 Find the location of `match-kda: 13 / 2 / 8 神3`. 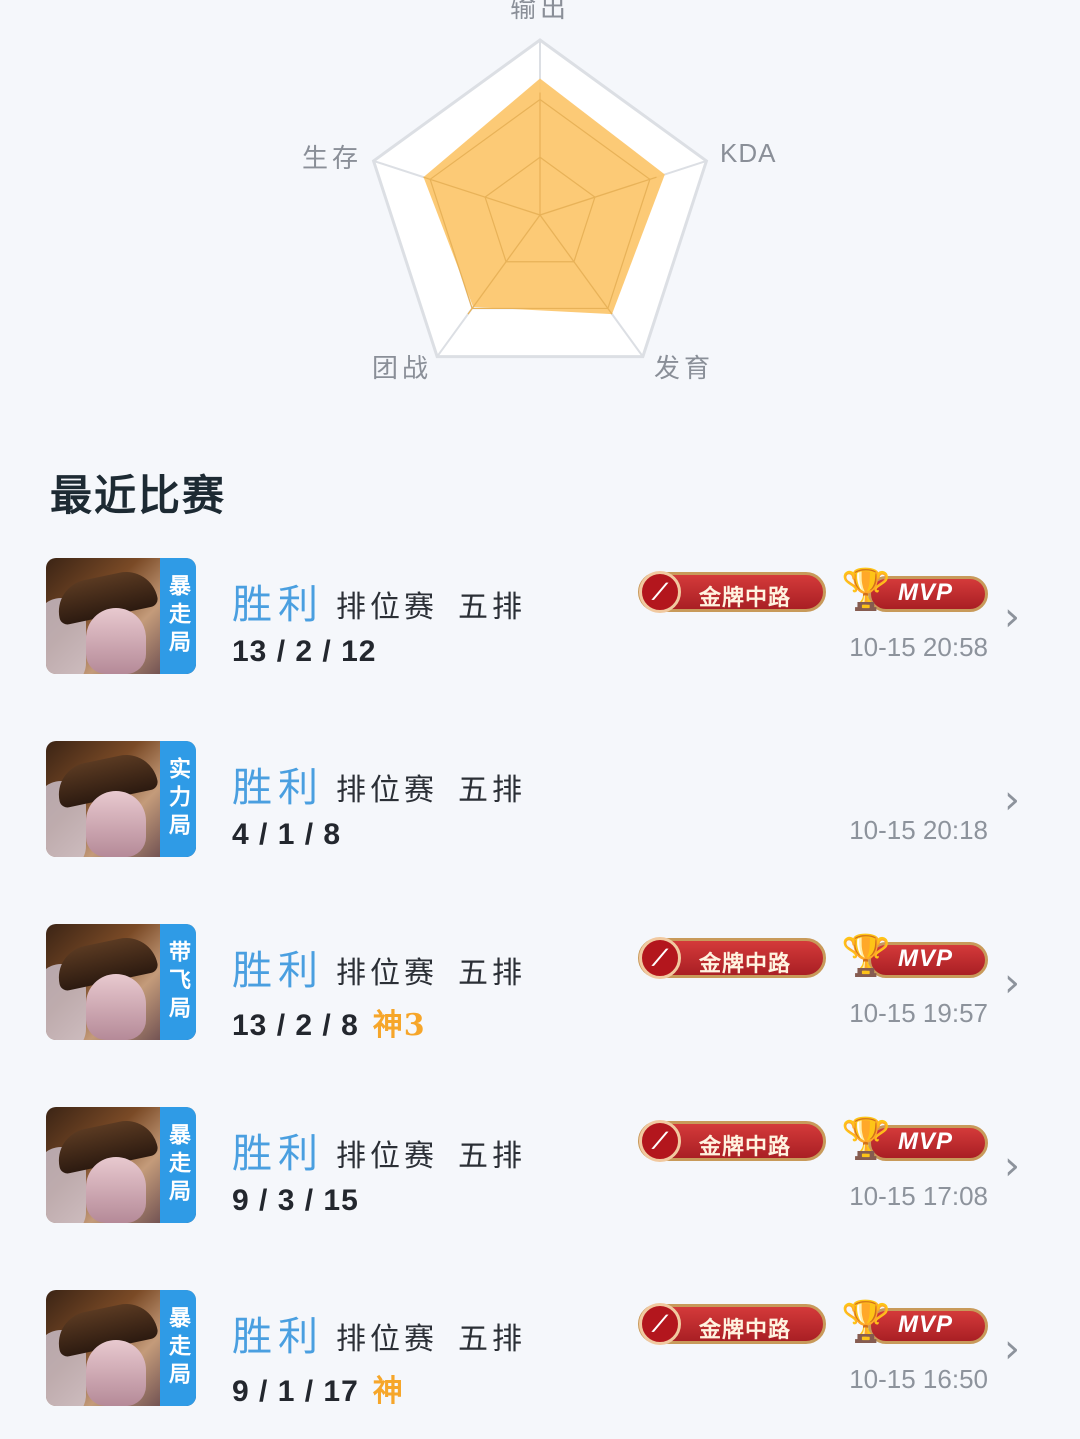

match-kda: 13 / 2 / 8 神3 is located at coordinates (329, 1022).